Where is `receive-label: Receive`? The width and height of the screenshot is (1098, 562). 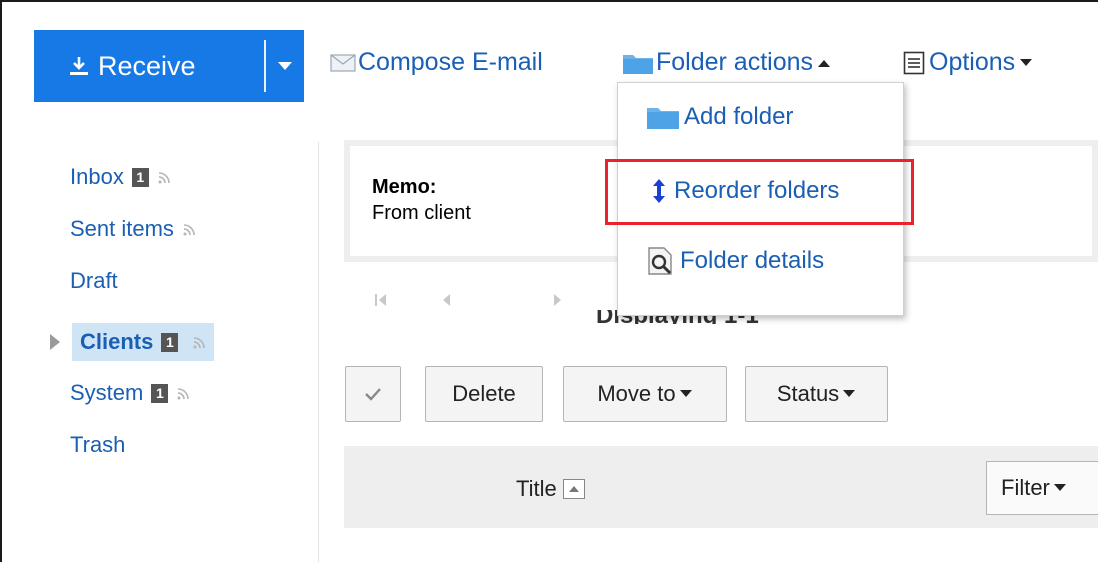
receive-label: Receive is located at coordinates (147, 65).